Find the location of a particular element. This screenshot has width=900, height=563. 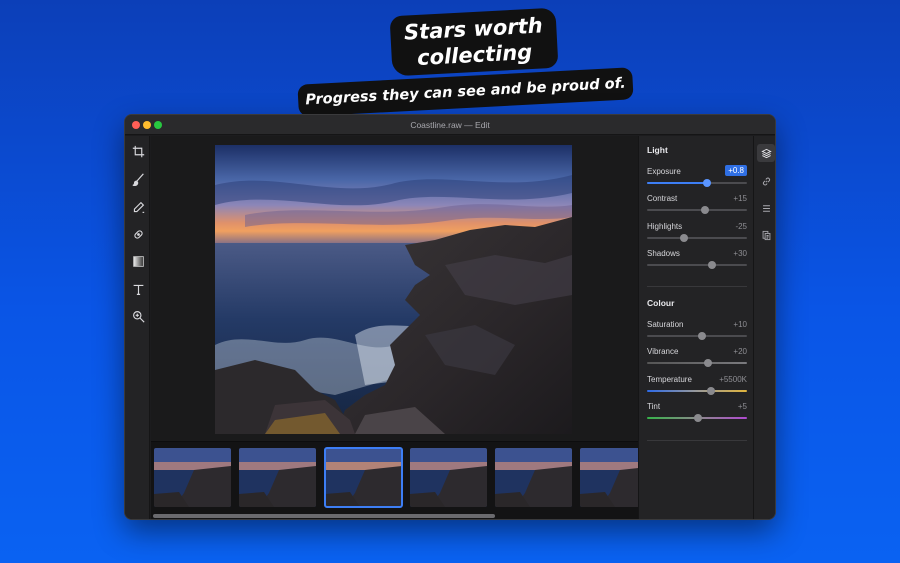

tint-slider: Tint +5 is located at coordinates (697, 415).